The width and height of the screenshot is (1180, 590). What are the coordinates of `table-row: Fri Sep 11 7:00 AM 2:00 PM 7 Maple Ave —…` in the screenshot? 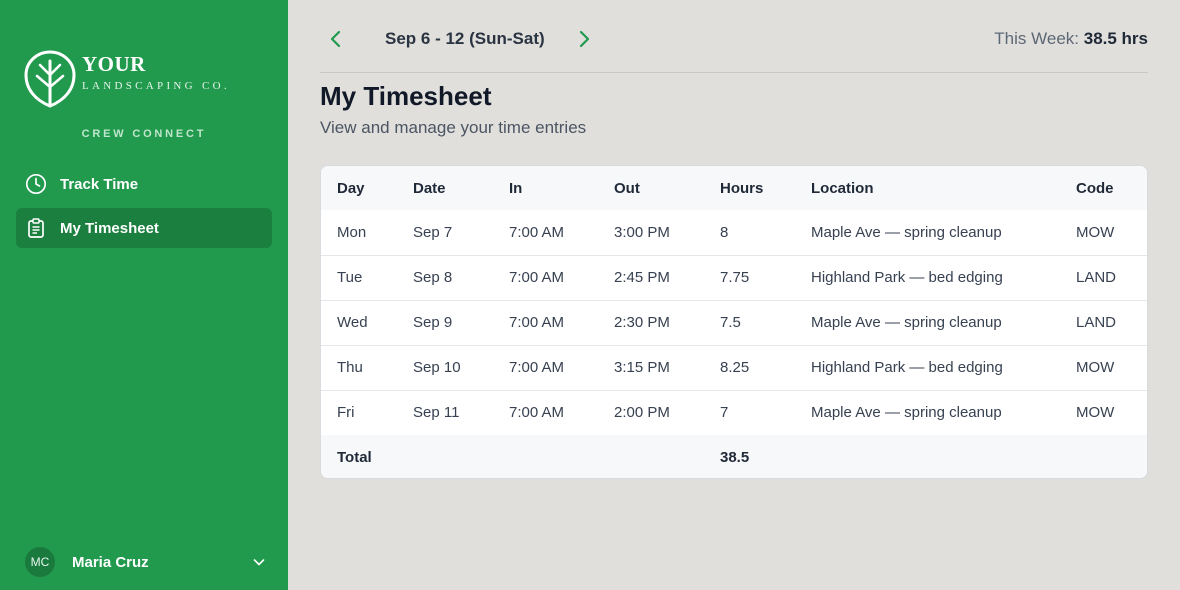 It's located at (734, 412).